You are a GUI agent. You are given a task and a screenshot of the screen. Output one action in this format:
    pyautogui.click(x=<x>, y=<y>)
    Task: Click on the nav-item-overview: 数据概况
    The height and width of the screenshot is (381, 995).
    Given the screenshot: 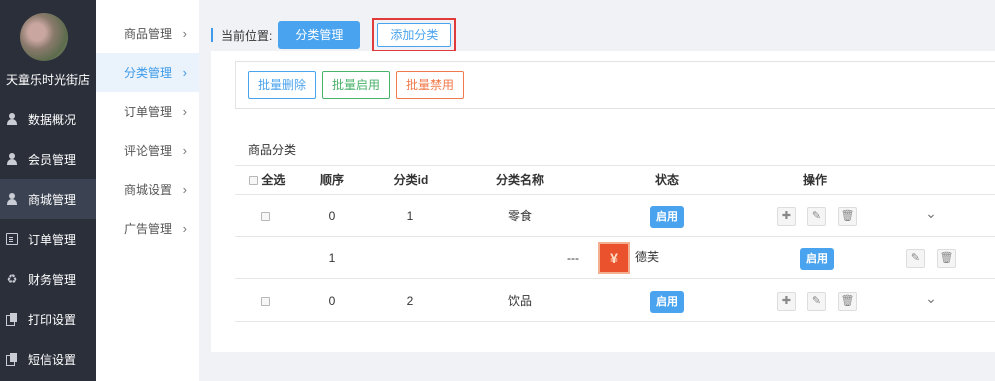 What is the action you would take?
    pyautogui.click(x=48, y=119)
    